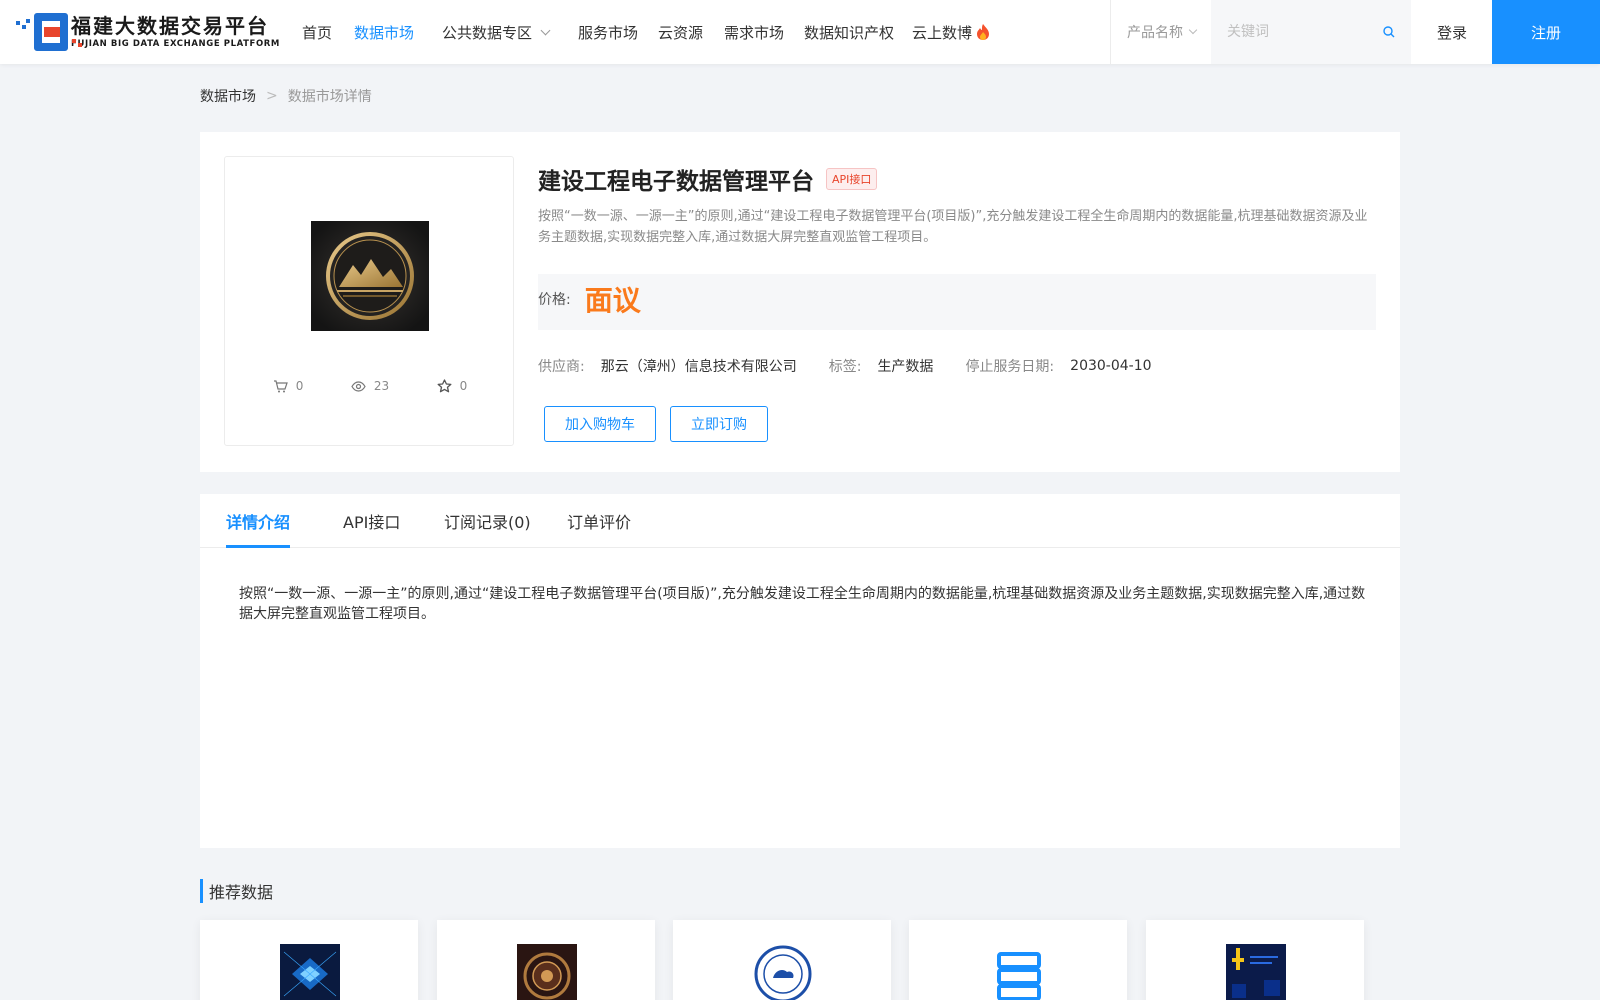 This screenshot has height=1000, width=1600. I want to click on nav-demand-market: 需求市场, so click(754, 32).